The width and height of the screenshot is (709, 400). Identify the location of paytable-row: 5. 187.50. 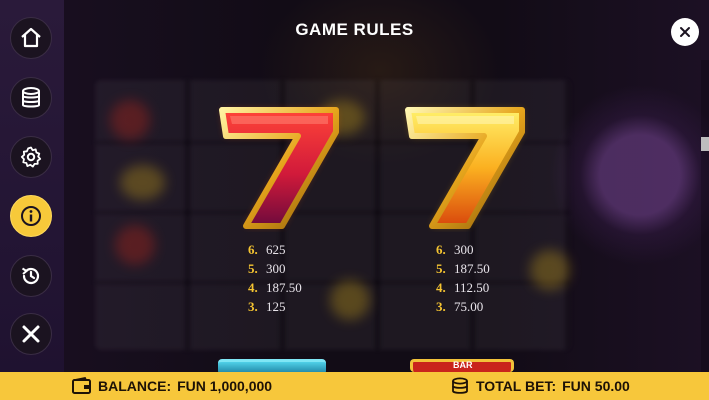
(463, 268).